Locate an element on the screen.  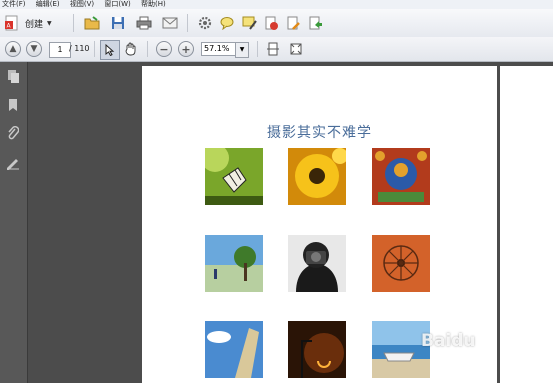
export-button is located at coordinates (315, 23).